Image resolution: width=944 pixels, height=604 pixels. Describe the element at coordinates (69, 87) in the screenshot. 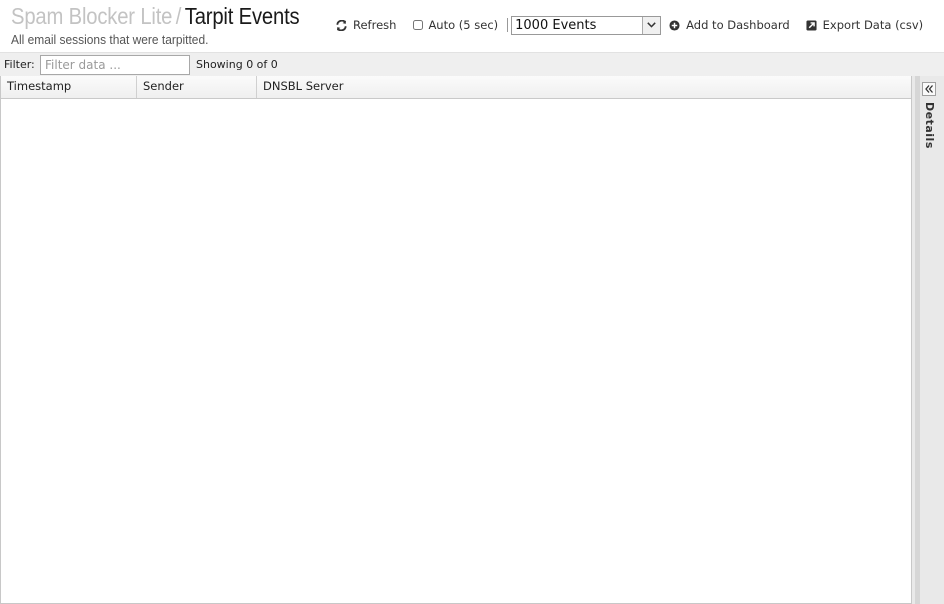

I see `column-header-timestamp: Timestamp` at that location.